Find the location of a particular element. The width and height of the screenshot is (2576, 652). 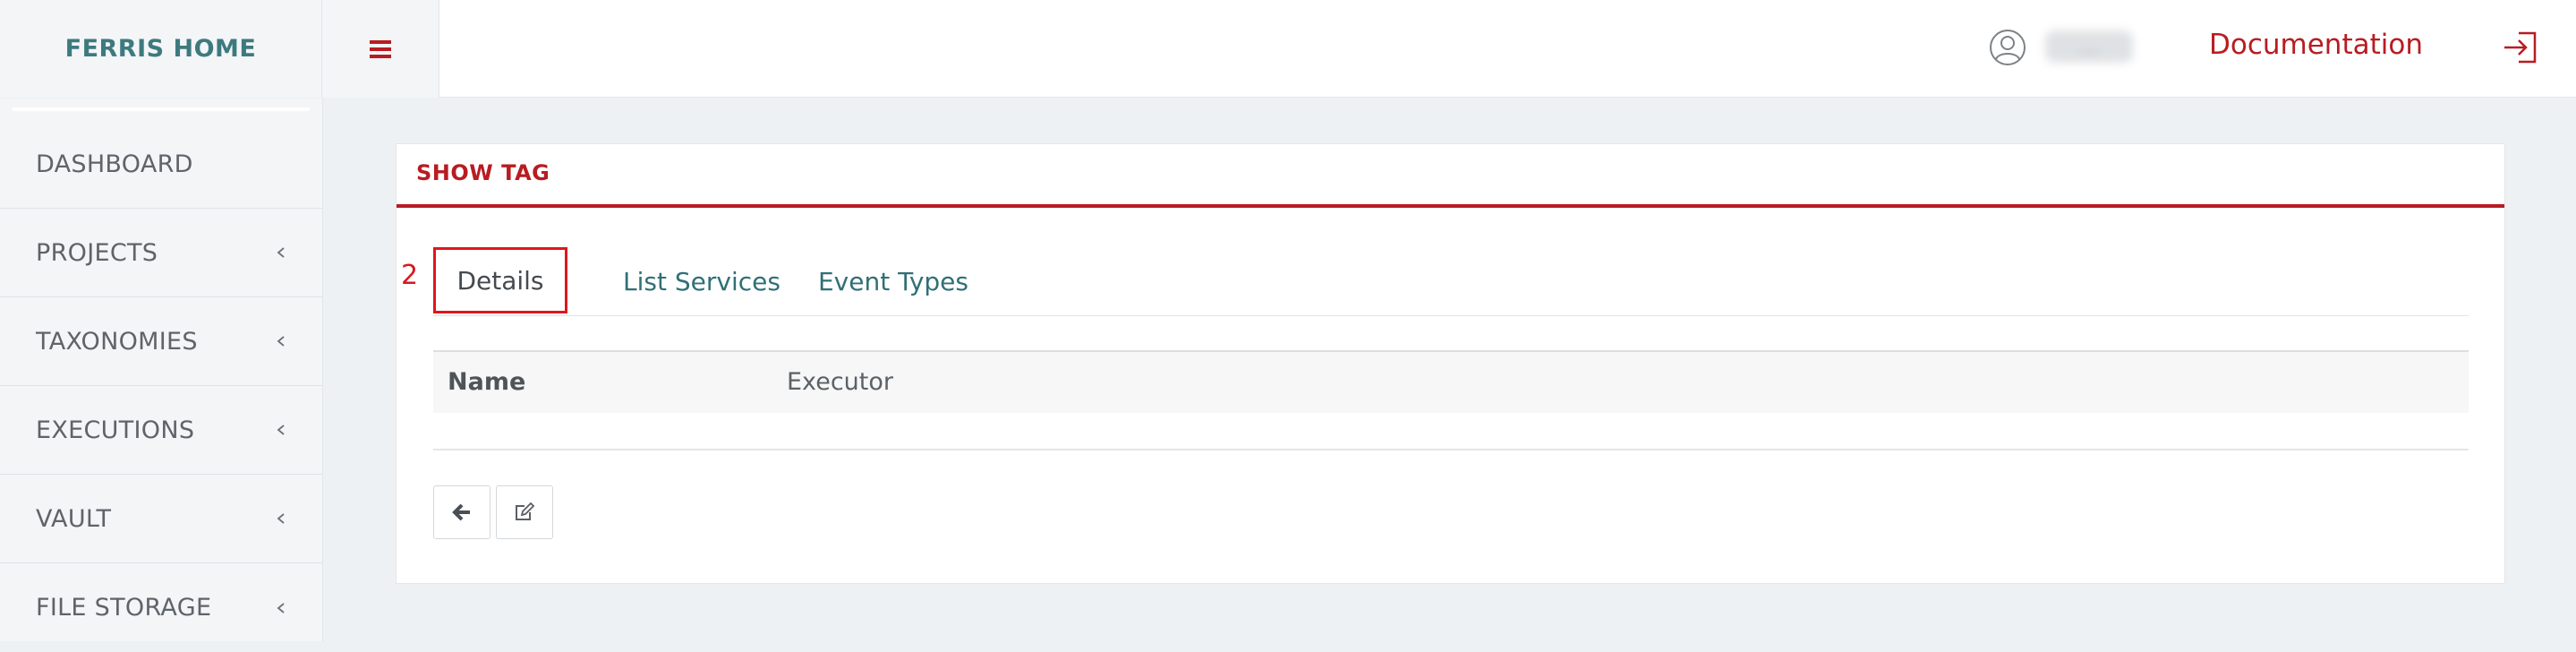

details-table: Name Executor is located at coordinates (1451, 400).